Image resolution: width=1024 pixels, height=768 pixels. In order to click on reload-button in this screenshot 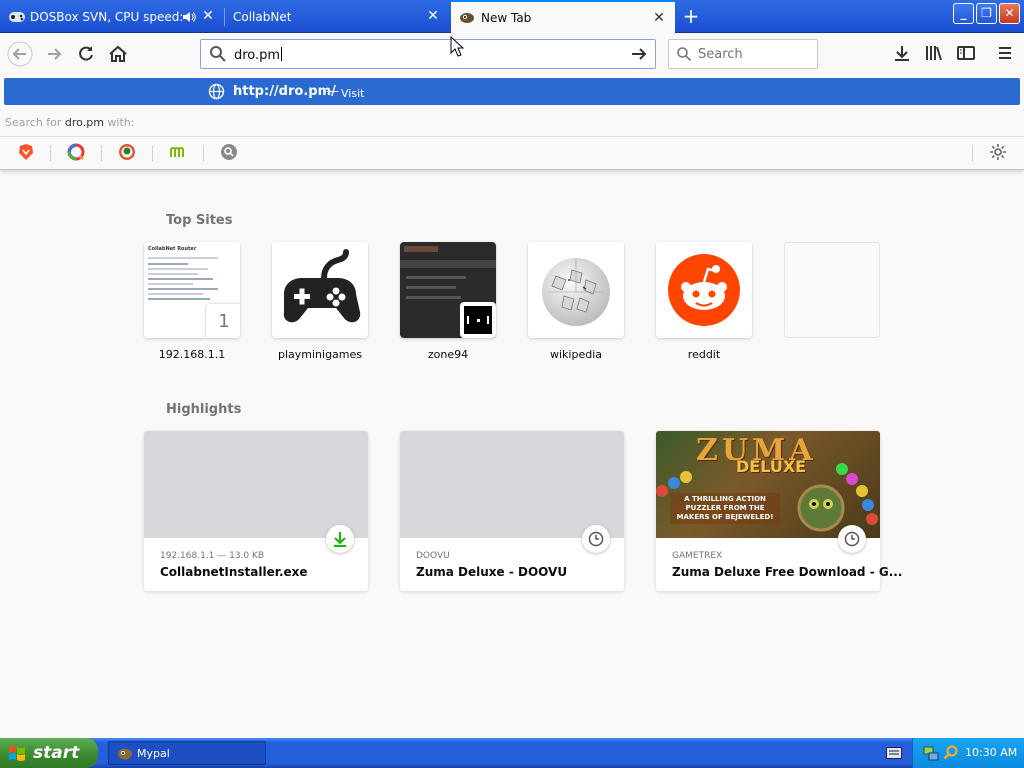, I will do `click(86, 54)`.